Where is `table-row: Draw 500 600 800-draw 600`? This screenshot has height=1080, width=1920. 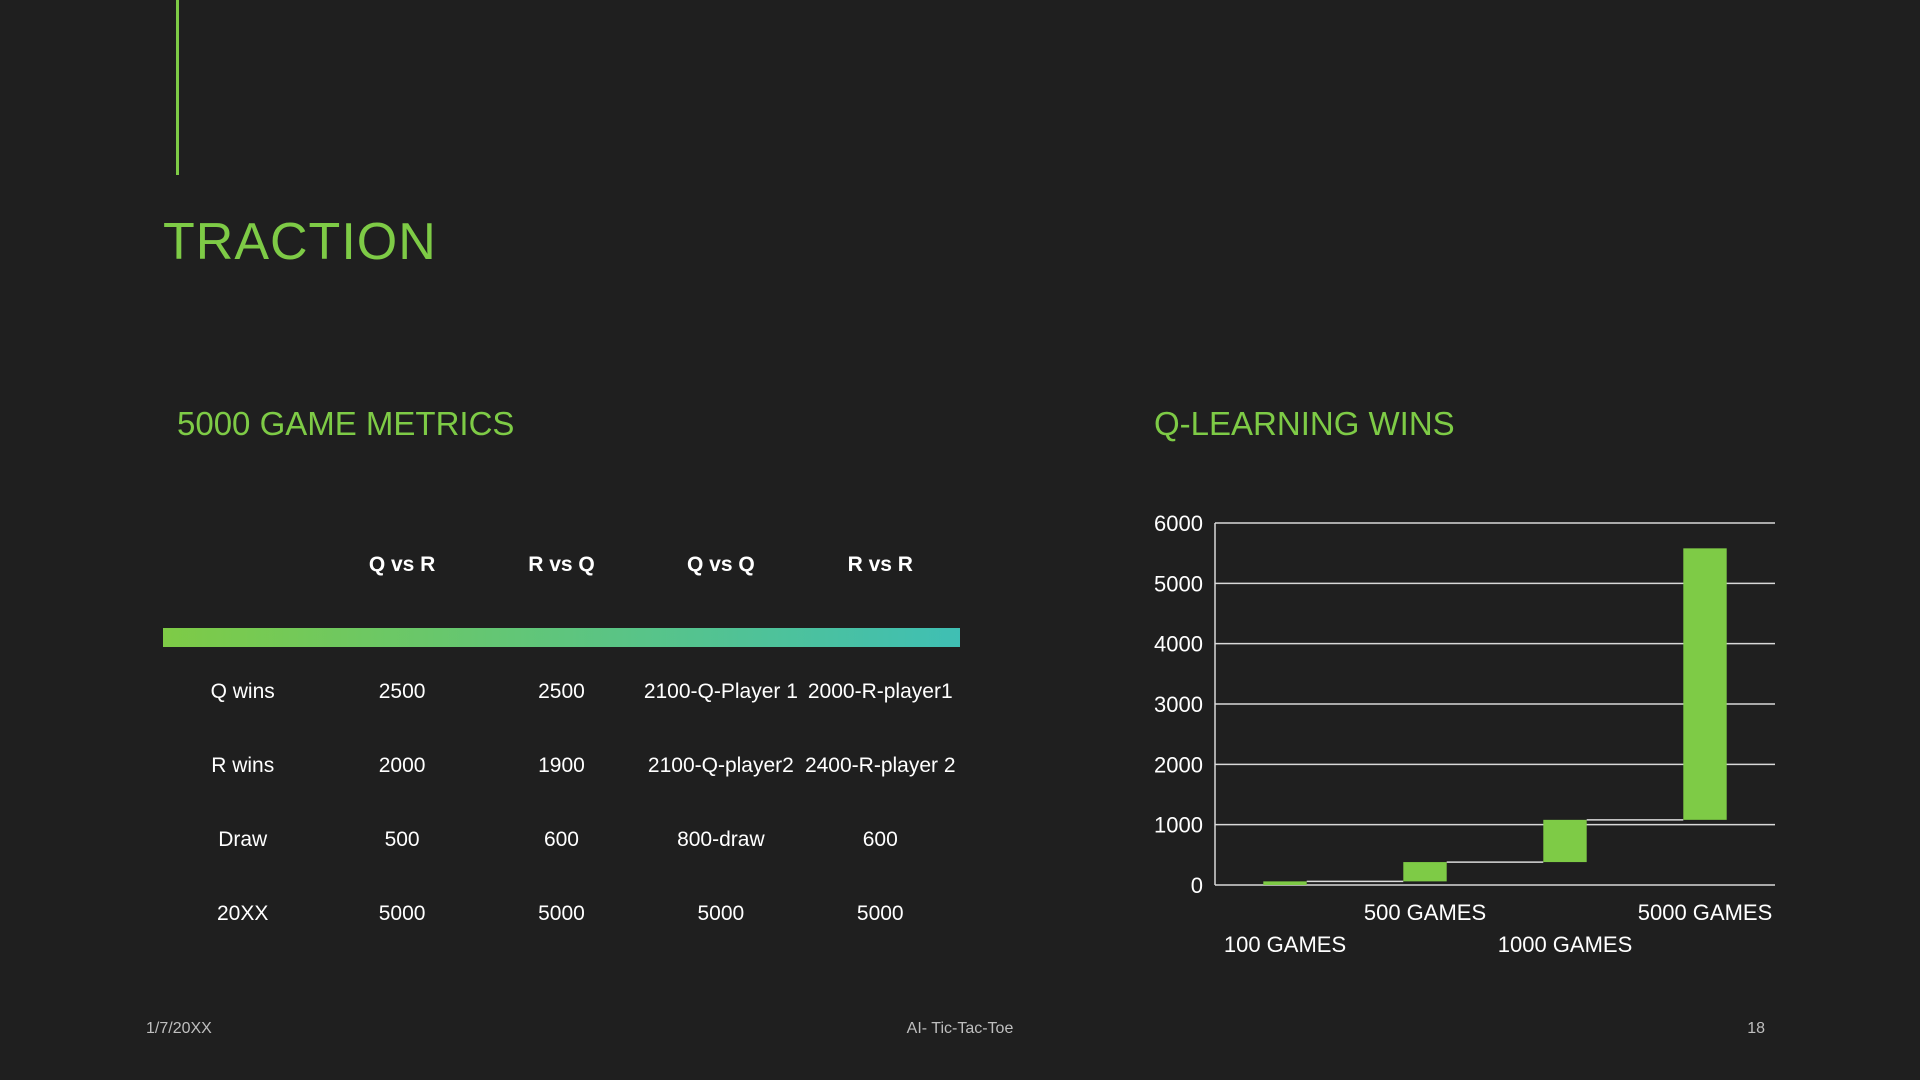 table-row: Draw 500 600 800-draw 600 is located at coordinates (561, 839).